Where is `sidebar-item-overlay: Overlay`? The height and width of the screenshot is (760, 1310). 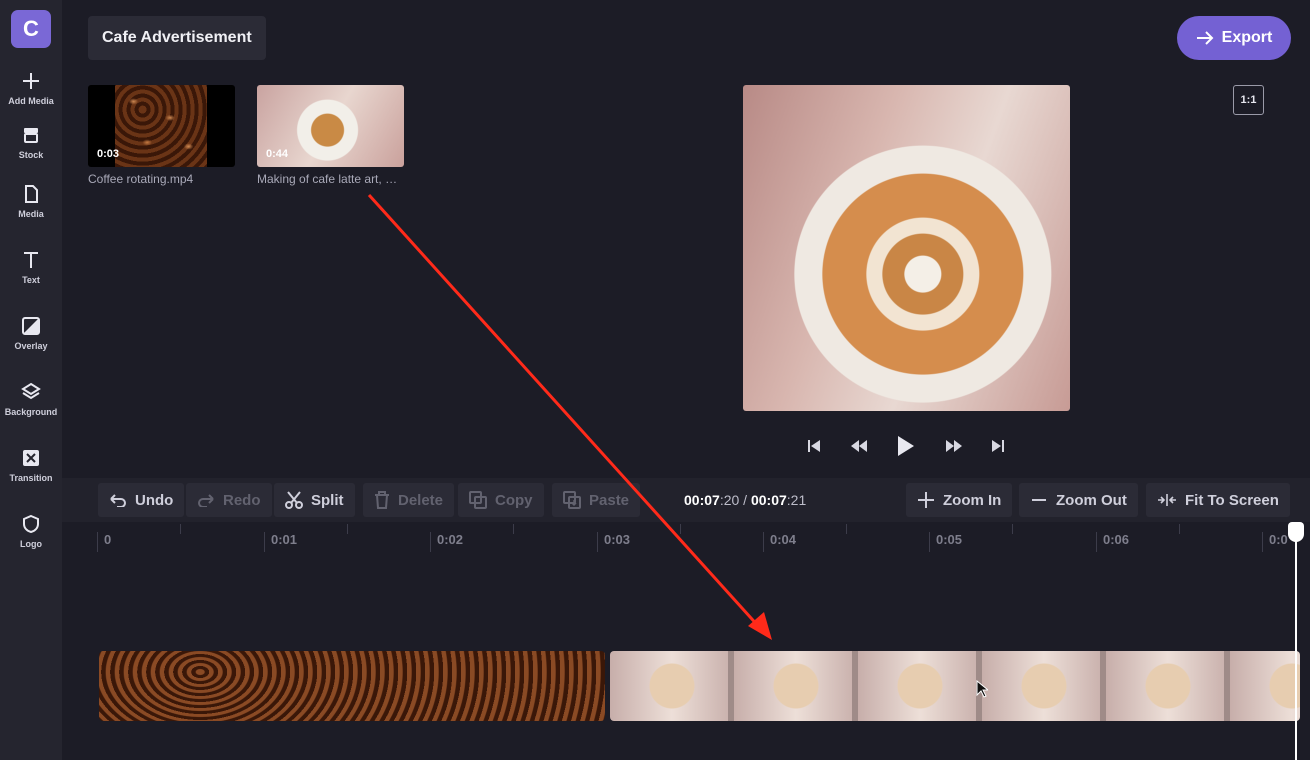 sidebar-item-overlay: Overlay is located at coordinates (31, 333).